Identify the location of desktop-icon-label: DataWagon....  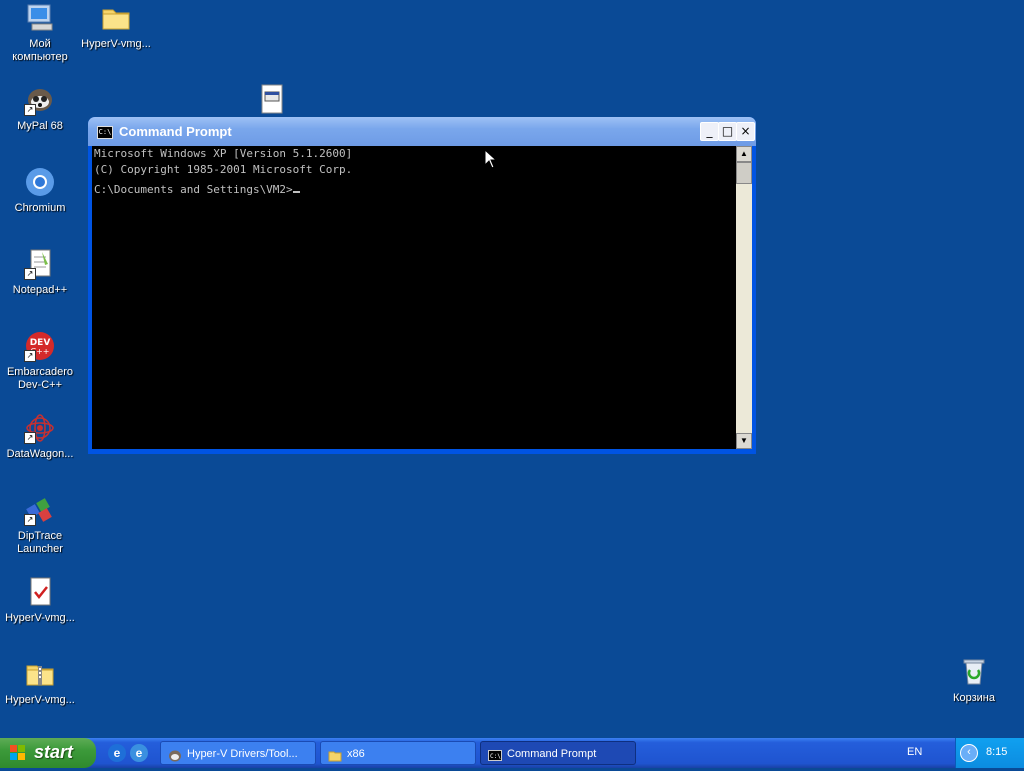
(40, 454).